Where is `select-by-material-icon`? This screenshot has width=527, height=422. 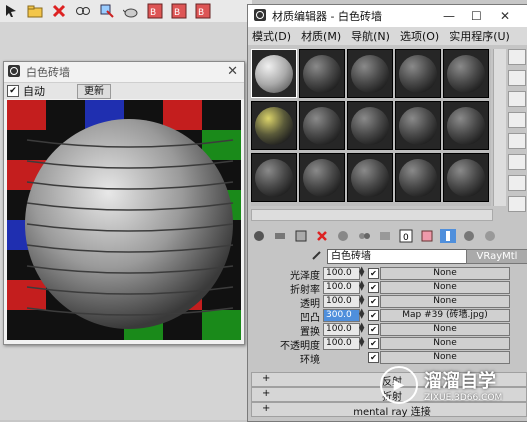
select-by-material-icon is located at coordinates (517, 204).